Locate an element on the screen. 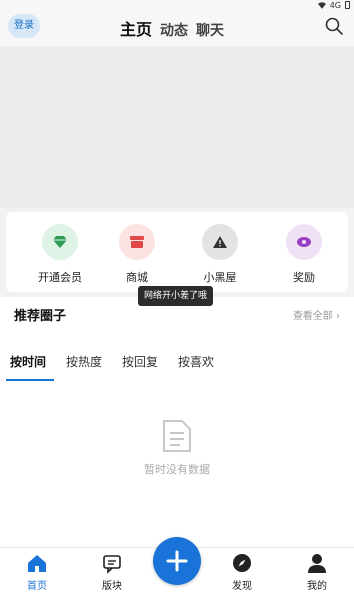 The image size is (354, 594). quick-action-label: 小黑屋 is located at coordinates (220, 277).